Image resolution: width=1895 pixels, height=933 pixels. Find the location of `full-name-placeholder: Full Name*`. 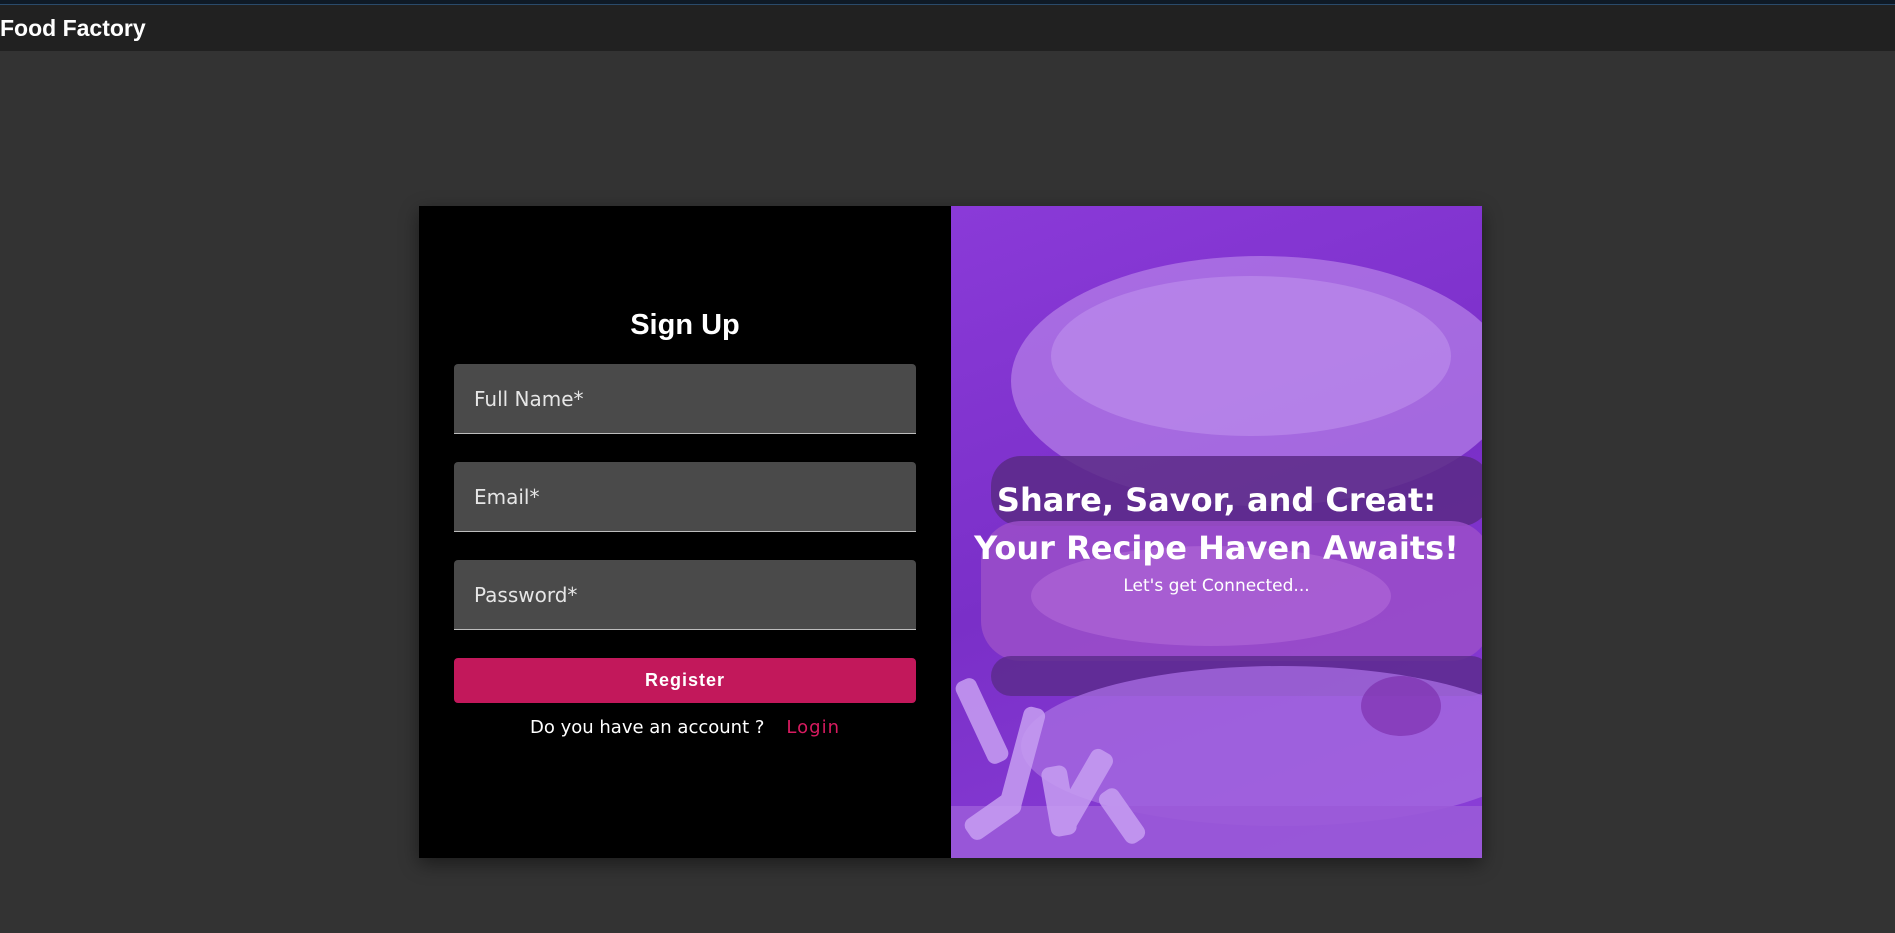

full-name-placeholder: Full Name* is located at coordinates (529, 398).